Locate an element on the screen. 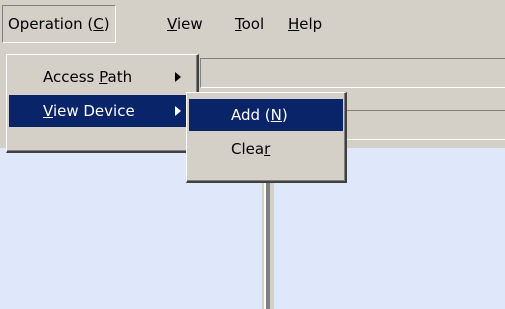 The image size is (505, 309). menu-tool-label: ool is located at coordinates (253, 24).